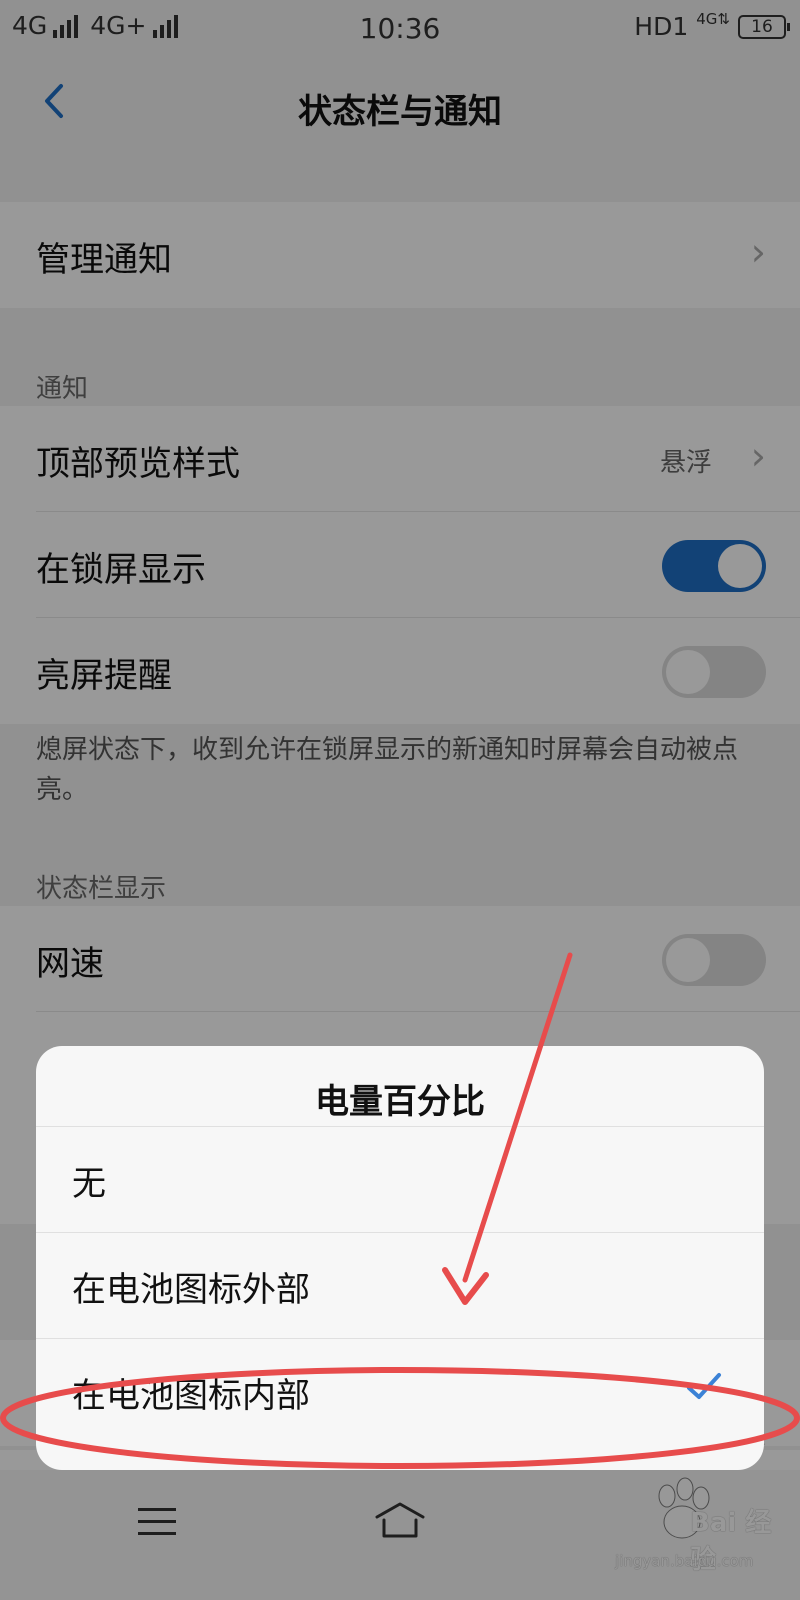 This screenshot has width=800, height=1600. What do you see at coordinates (400, 1391) in the screenshot?
I see `battery-option-inside: 在电池图标内部` at bounding box center [400, 1391].